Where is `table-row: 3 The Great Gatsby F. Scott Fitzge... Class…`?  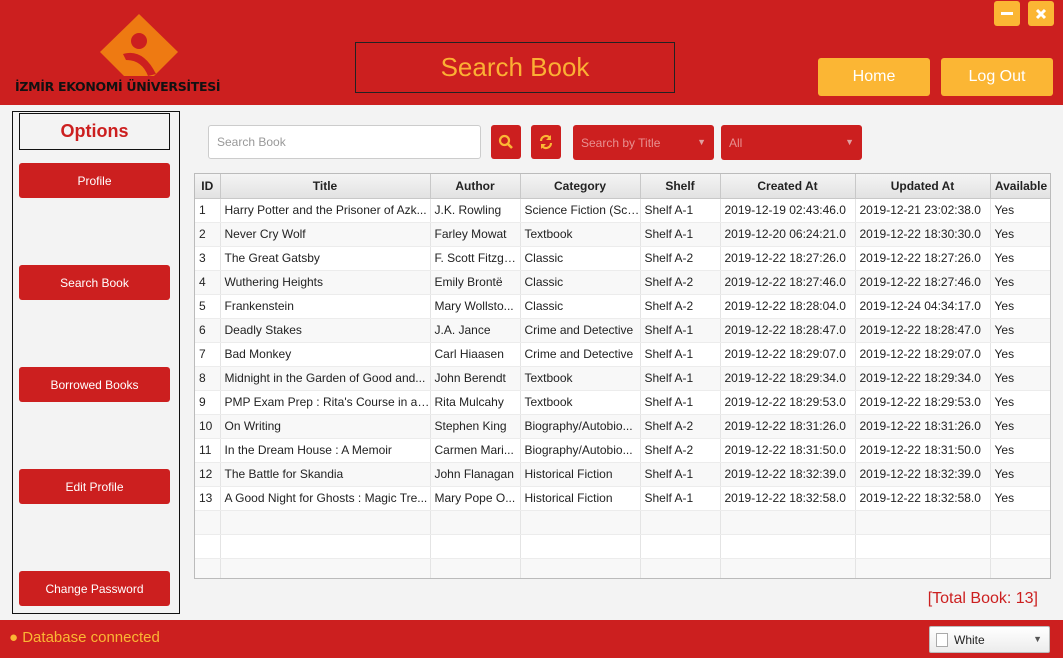
table-row: 3 The Great Gatsby F. Scott Fitzge... Class… is located at coordinates (622, 258).